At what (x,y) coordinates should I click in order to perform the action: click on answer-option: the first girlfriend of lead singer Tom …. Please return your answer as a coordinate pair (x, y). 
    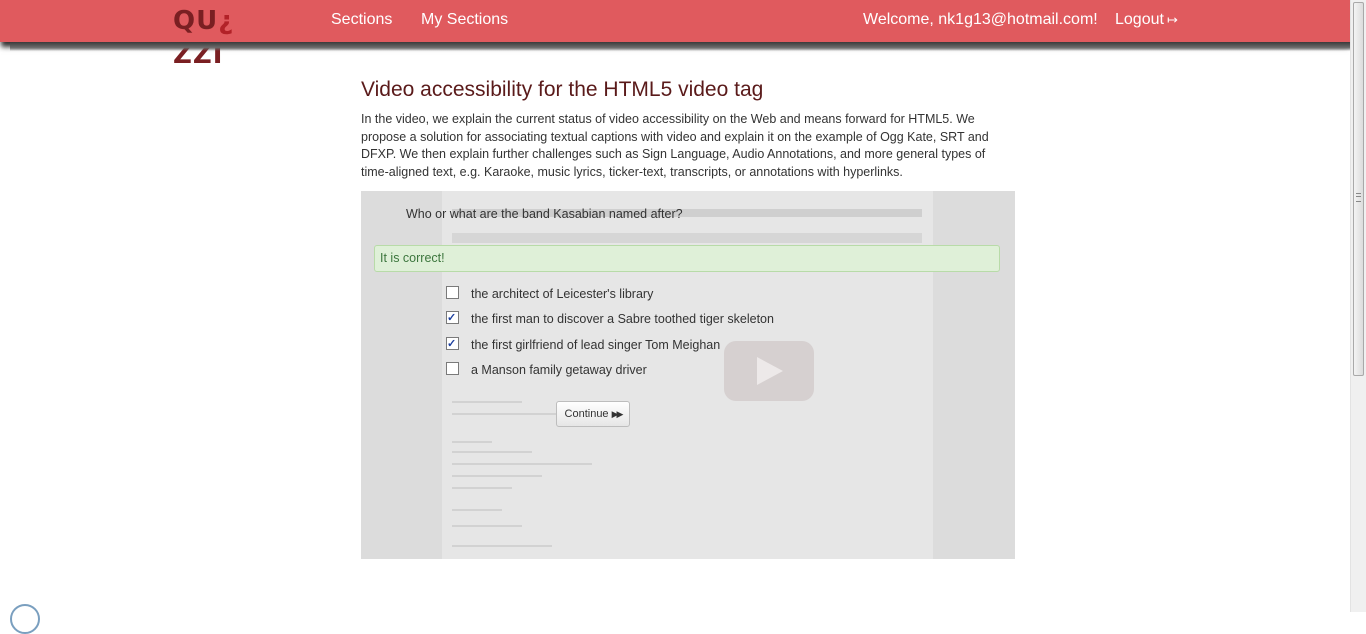
    Looking at the image, I should click on (583, 344).